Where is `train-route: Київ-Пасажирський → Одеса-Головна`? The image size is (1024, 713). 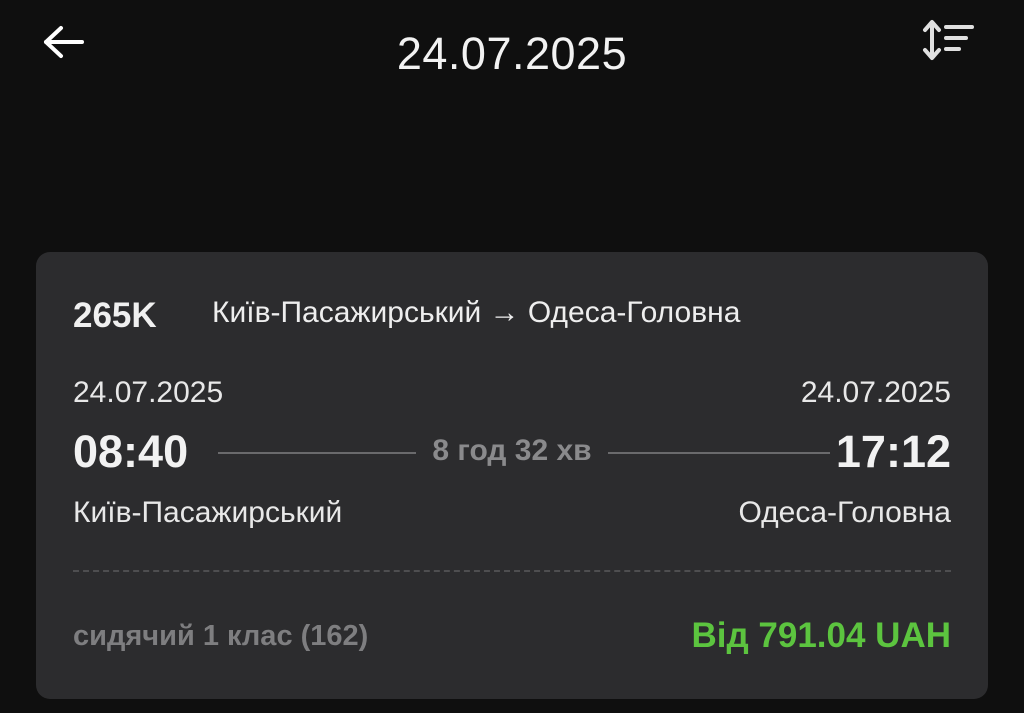
train-route: Київ-Пасажирський → Одеса-Головна is located at coordinates (476, 312).